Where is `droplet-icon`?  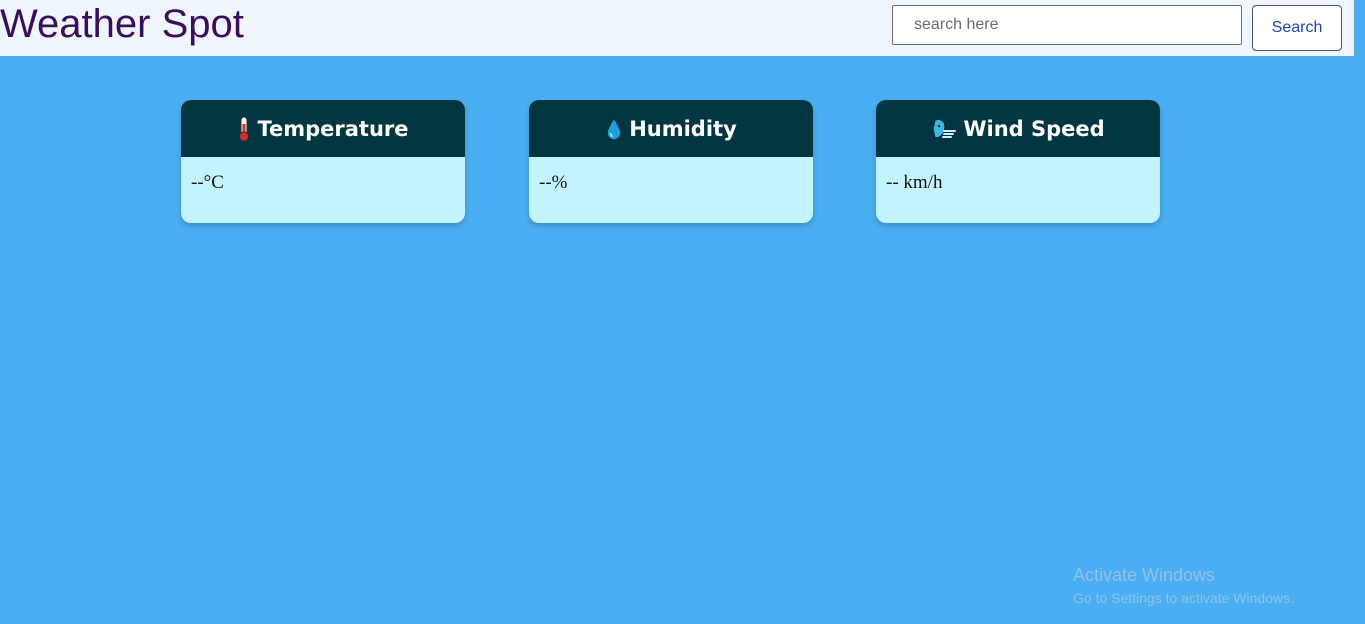
droplet-icon is located at coordinates (614, 129).